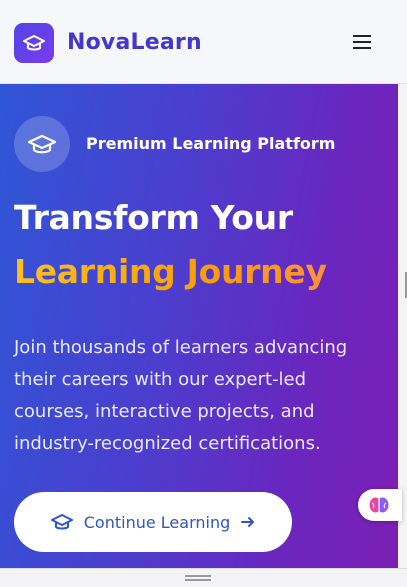 The height and width of the screenshot is (587, 407). I want to click on arrow-right-icon, so click(248, 522).